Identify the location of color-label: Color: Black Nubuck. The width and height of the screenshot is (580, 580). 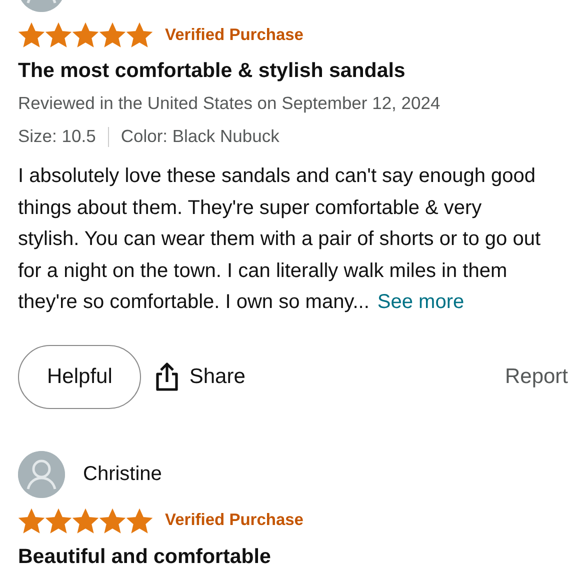
(200, 136).